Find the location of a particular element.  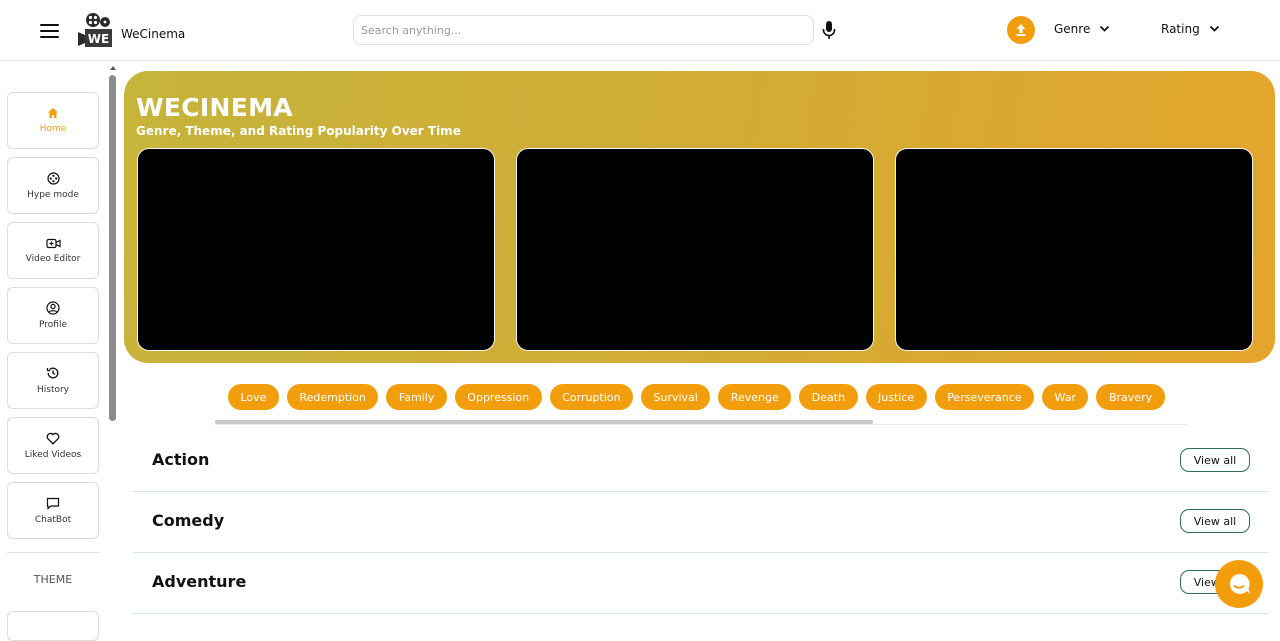

rating-label: Rating is located at coordinates (1180, 29).